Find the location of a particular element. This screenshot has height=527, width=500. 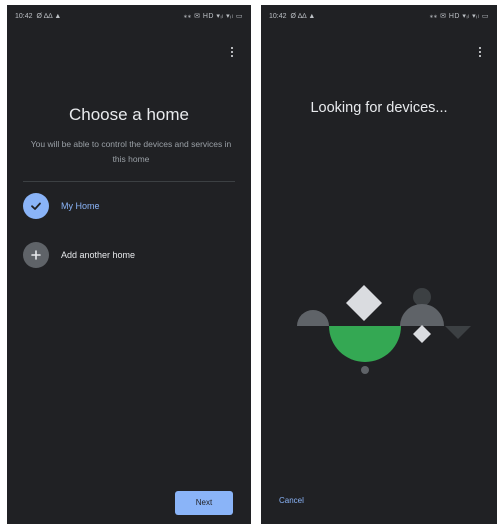

plus-icon is located at coordinates (36, 255).